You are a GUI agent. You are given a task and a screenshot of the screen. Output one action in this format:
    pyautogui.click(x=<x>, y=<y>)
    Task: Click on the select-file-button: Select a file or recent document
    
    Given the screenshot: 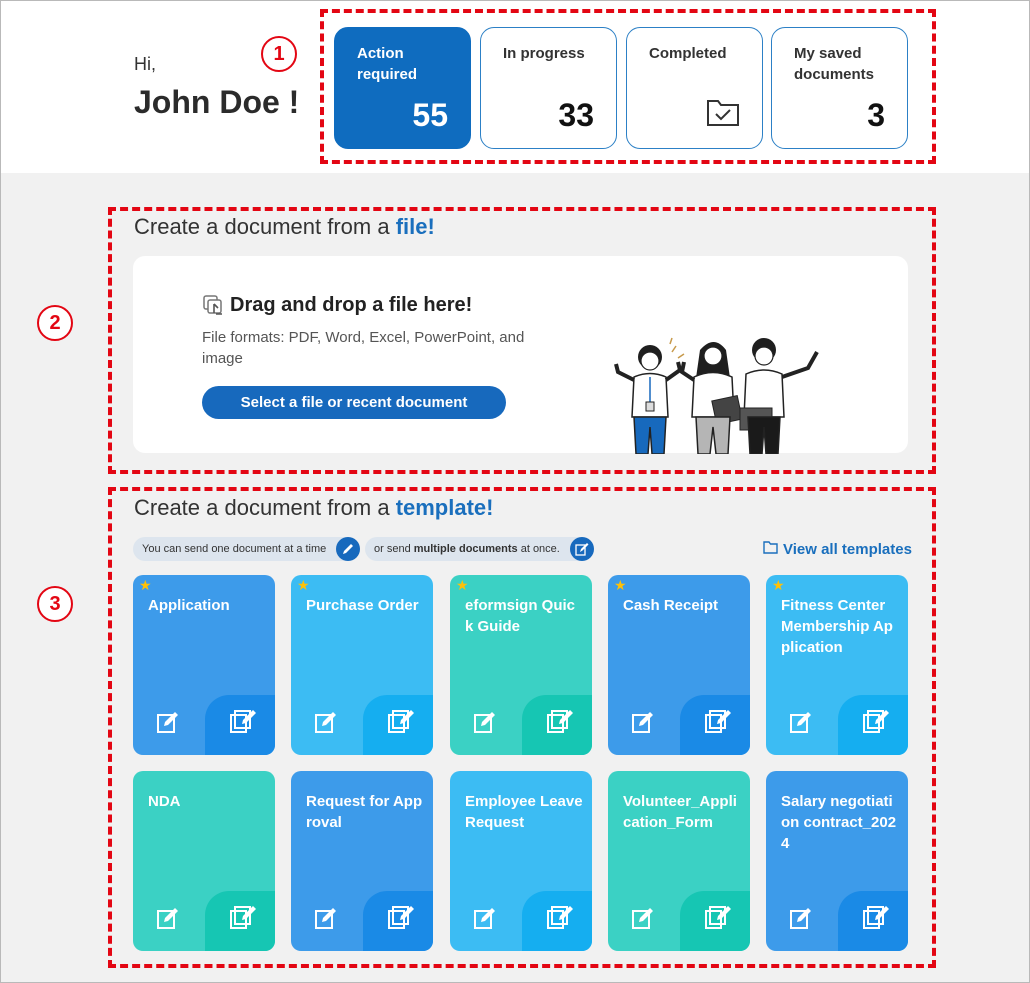 What is the action you would take?
    pyautogui.click(x=354, y=402)
    